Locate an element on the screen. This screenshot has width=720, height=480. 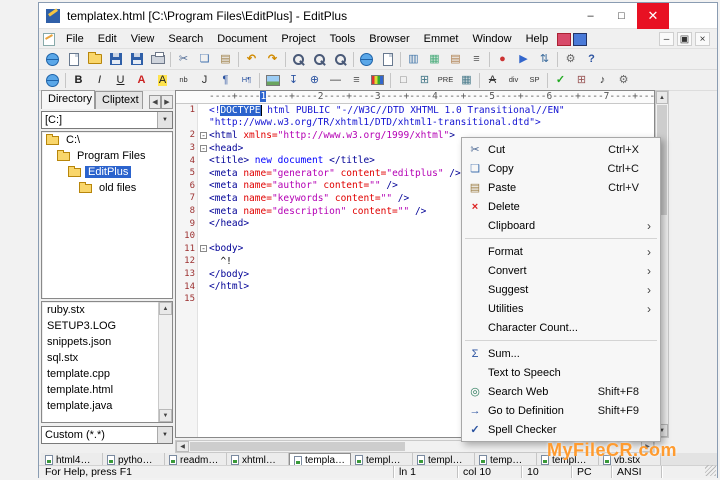
file-item-template-cpp: template.cpp is located at coordinates (100, 374).